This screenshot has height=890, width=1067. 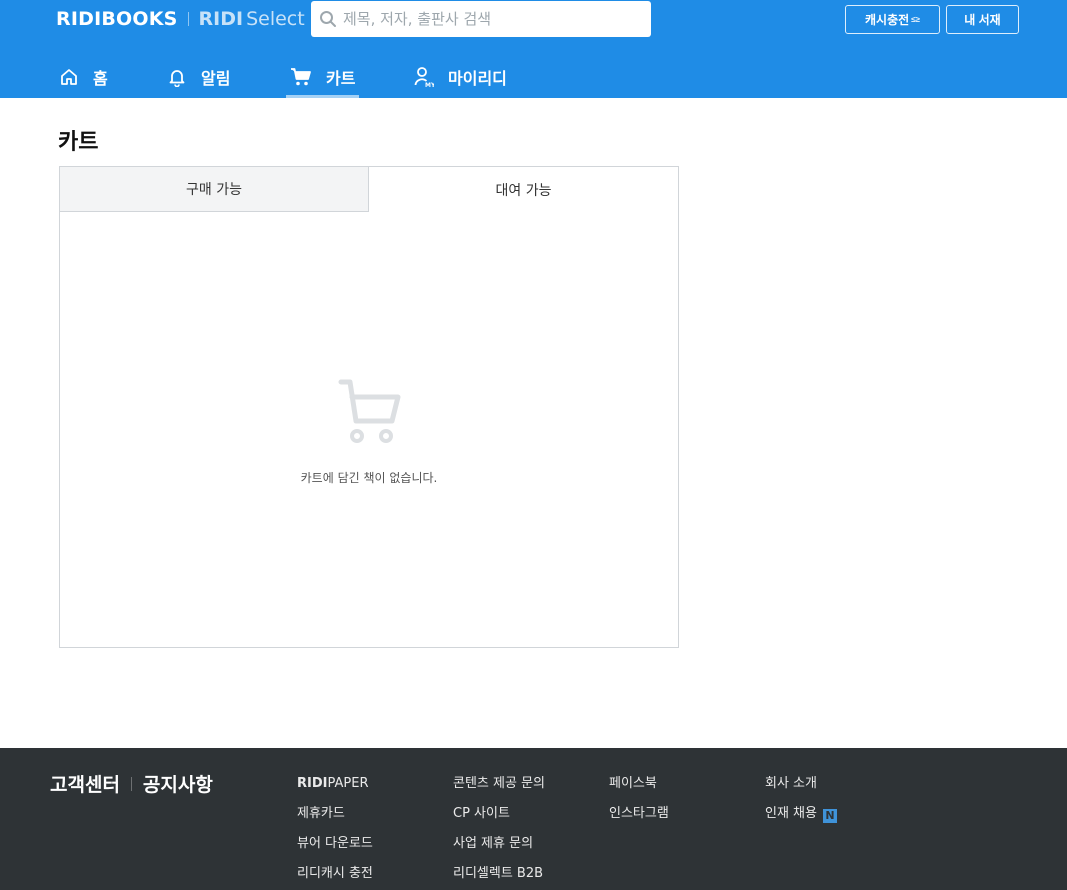 What do you see at coordinates (915, 19) in the screenshot?
I see `cash-icon: ≤≥` at bounding box center [915, 19].